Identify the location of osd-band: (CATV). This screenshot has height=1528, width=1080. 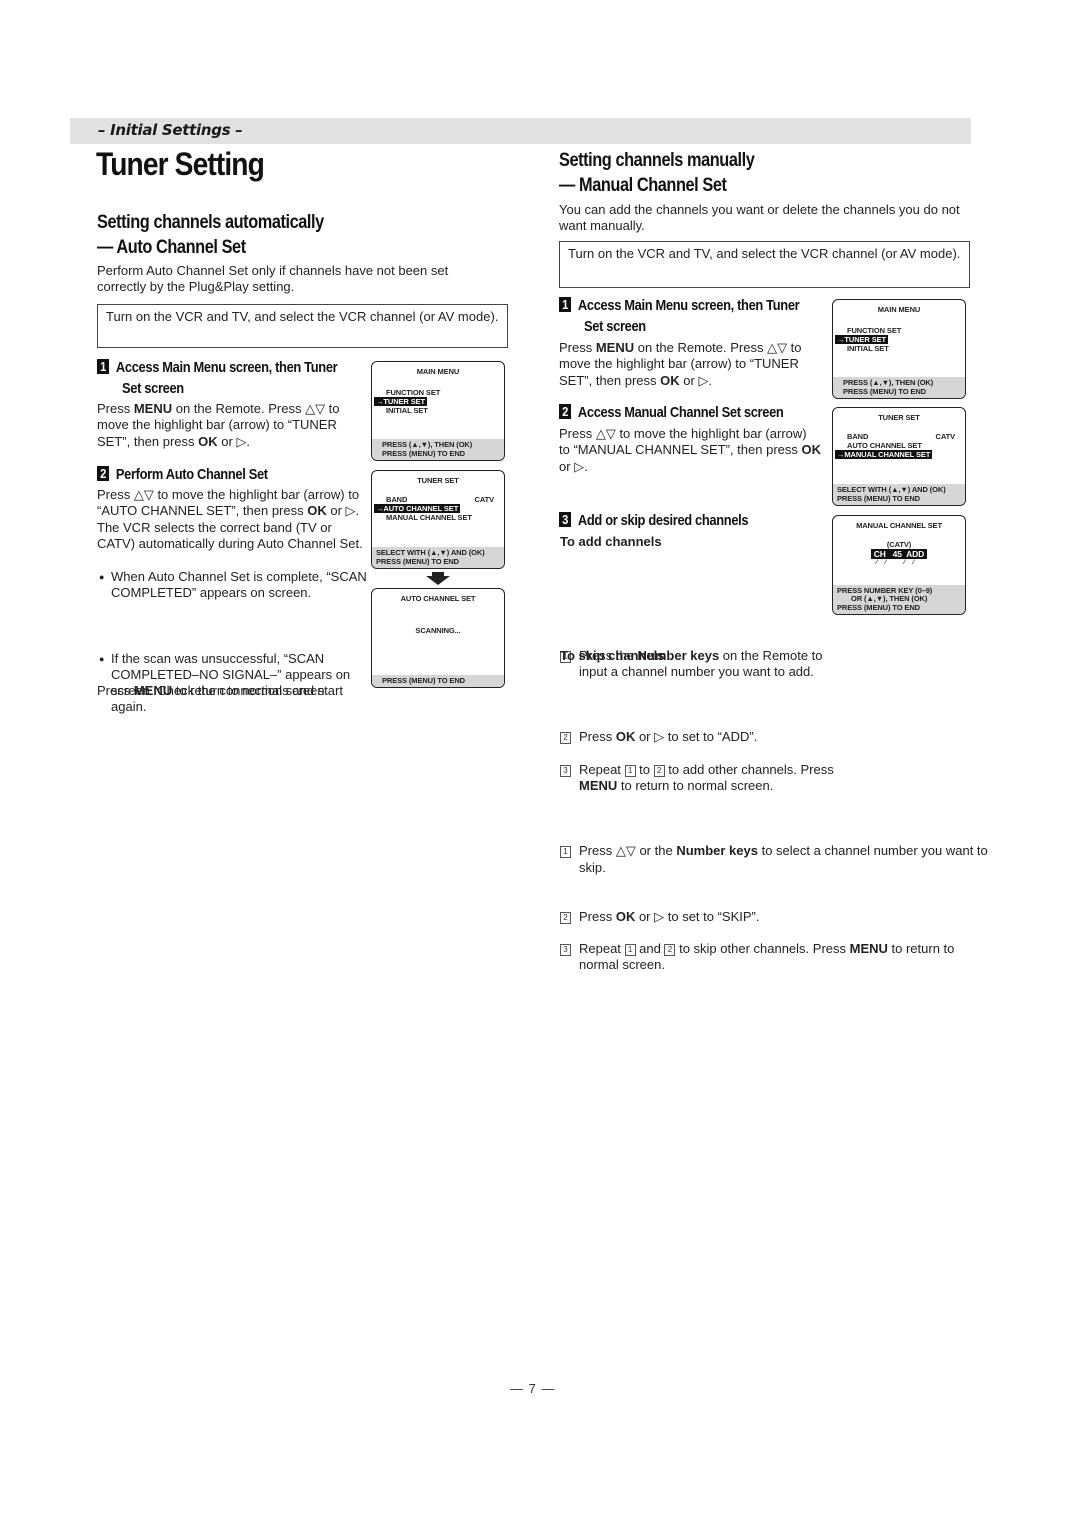
(899, 544).